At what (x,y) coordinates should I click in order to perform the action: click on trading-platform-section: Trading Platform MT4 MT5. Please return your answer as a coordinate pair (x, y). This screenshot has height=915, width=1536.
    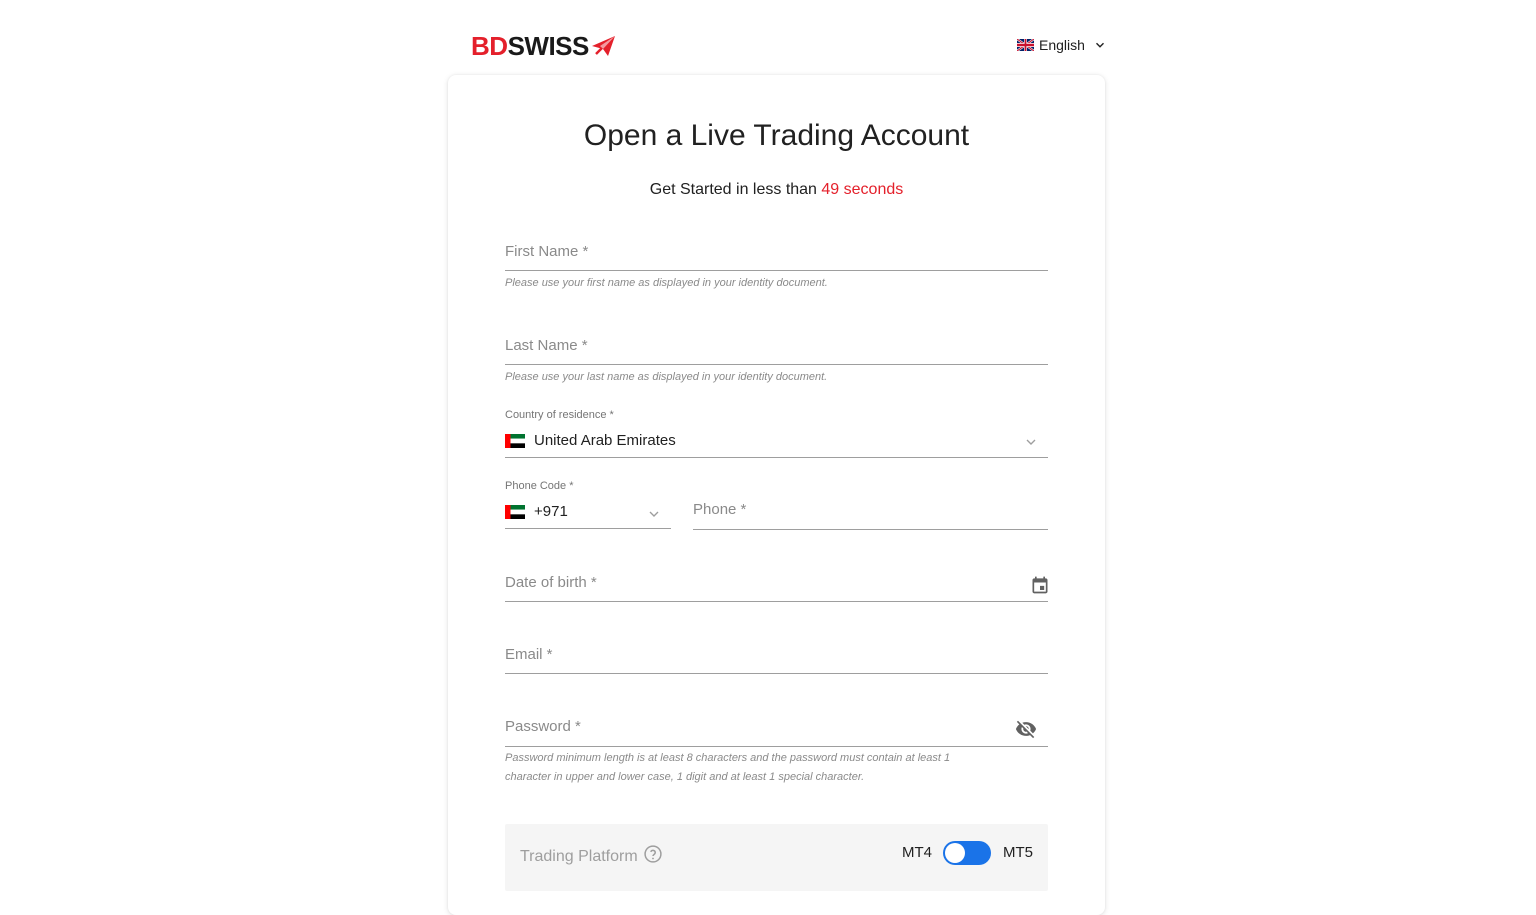
    Looking at the image, I should click on (776, 857).